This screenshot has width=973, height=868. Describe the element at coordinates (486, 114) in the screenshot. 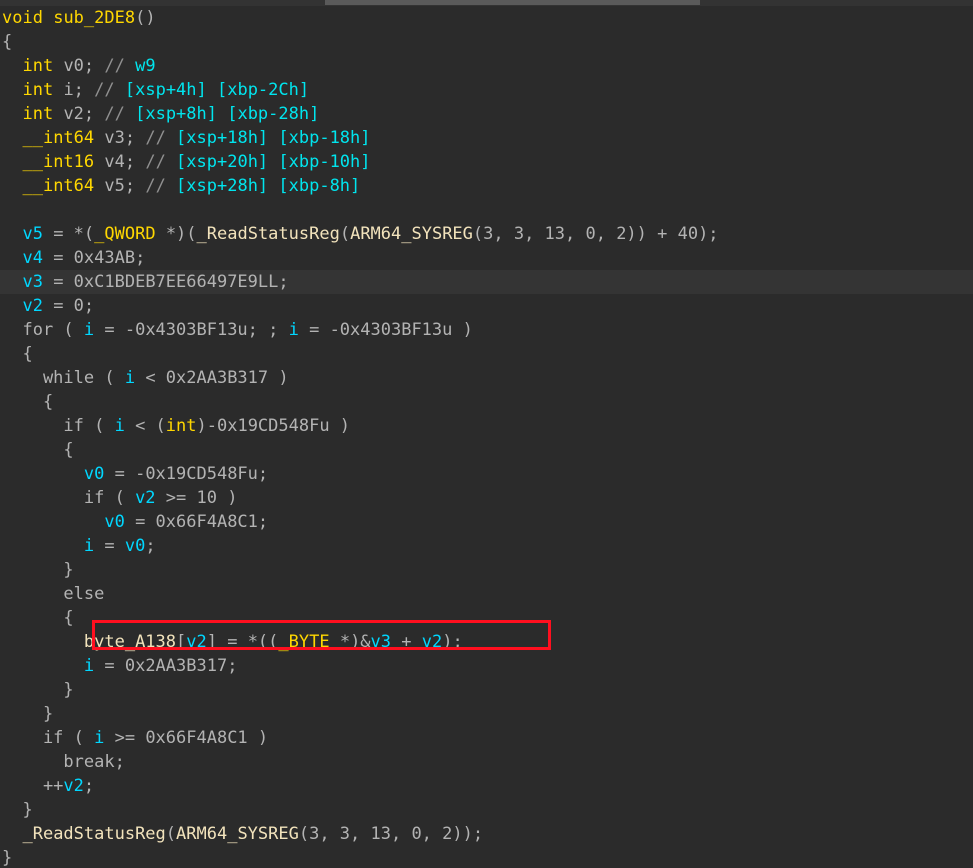

I see `code-line: int v2; // [xsp+8h] [xbp-28h]` at that location.